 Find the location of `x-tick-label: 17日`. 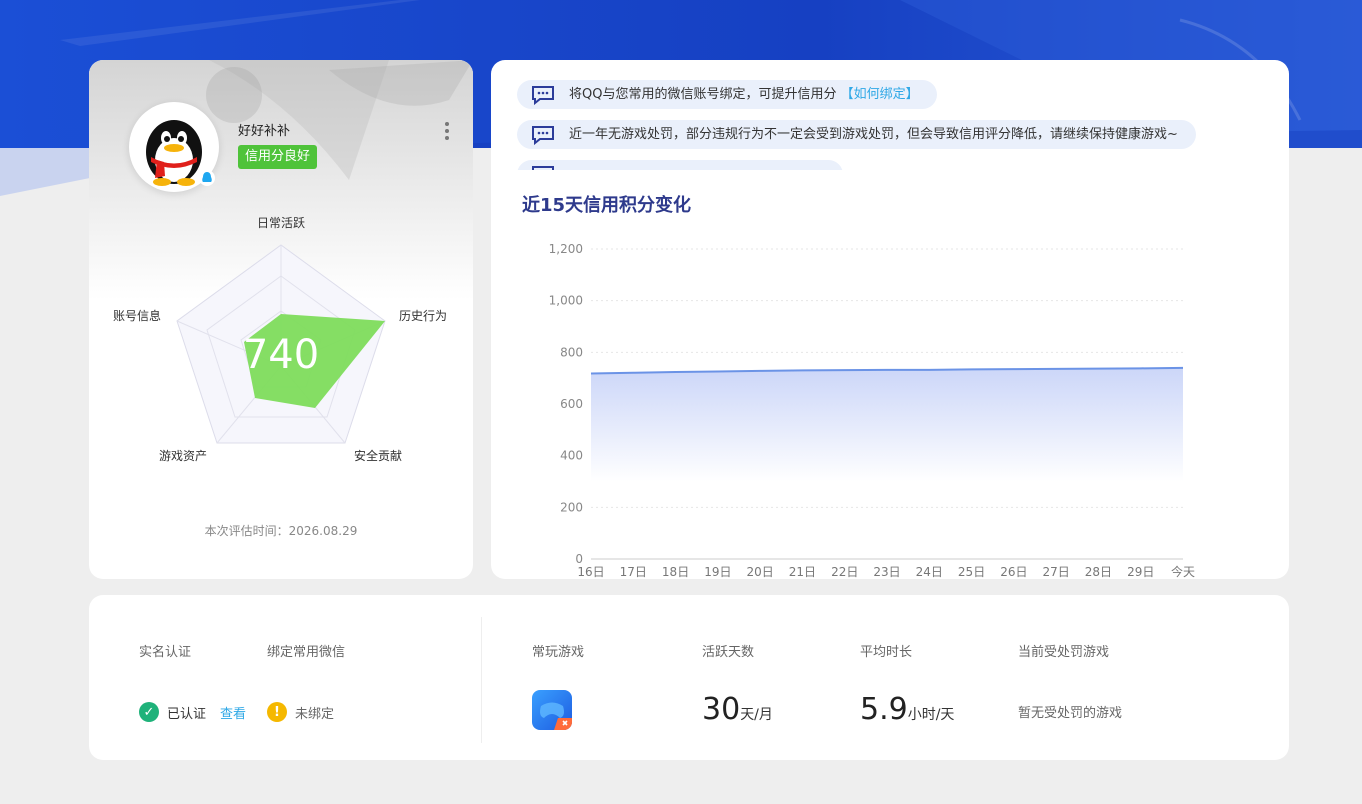

x-tick-label: 17日 is located at coordinates (633, 572).